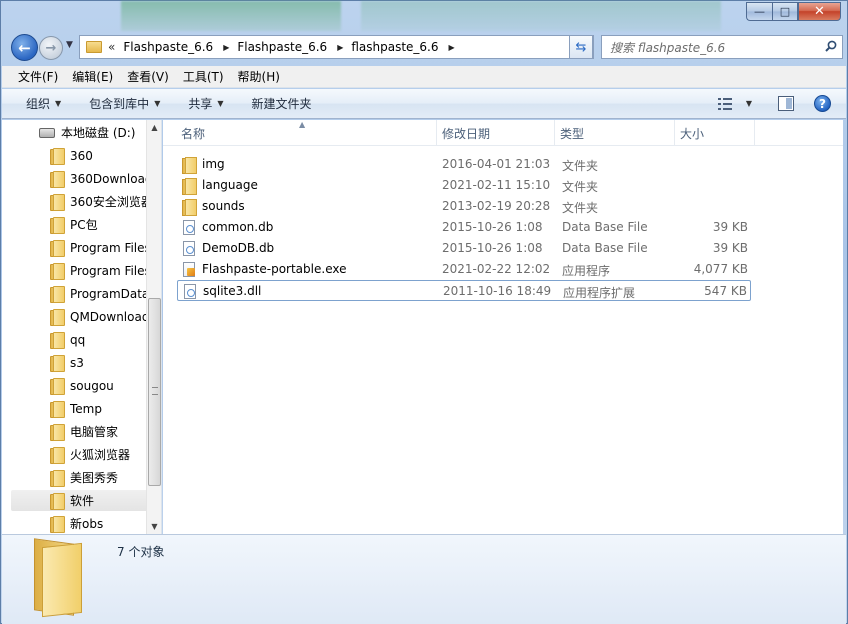 The width and height of the screenshot is (848, 624). I want to click on menu-tools: 工具(T), so click(203, 76).